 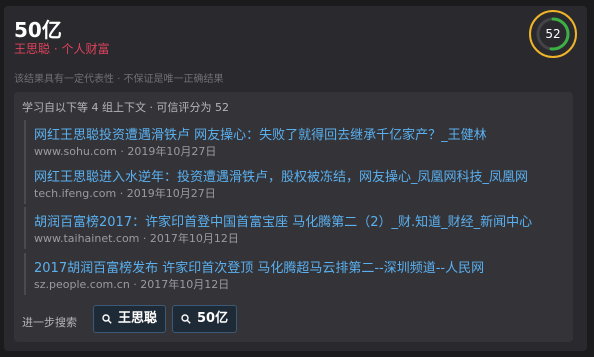 I want to click on further-search-chip-wangsicong: 王思聪, so click(x=130, y=319).